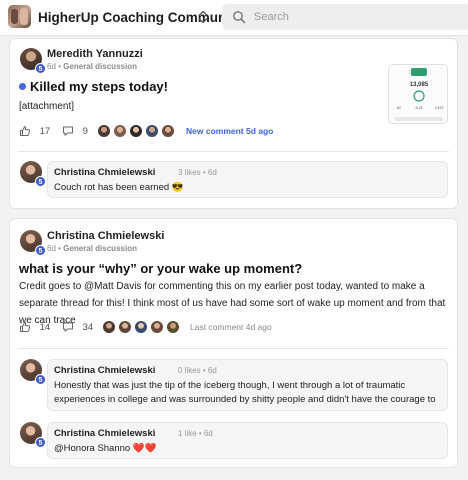  Describe the element at coordinates (119, 187) in the screenshot. I see `comment-text: Couch rot has been earned 😎` at that location.